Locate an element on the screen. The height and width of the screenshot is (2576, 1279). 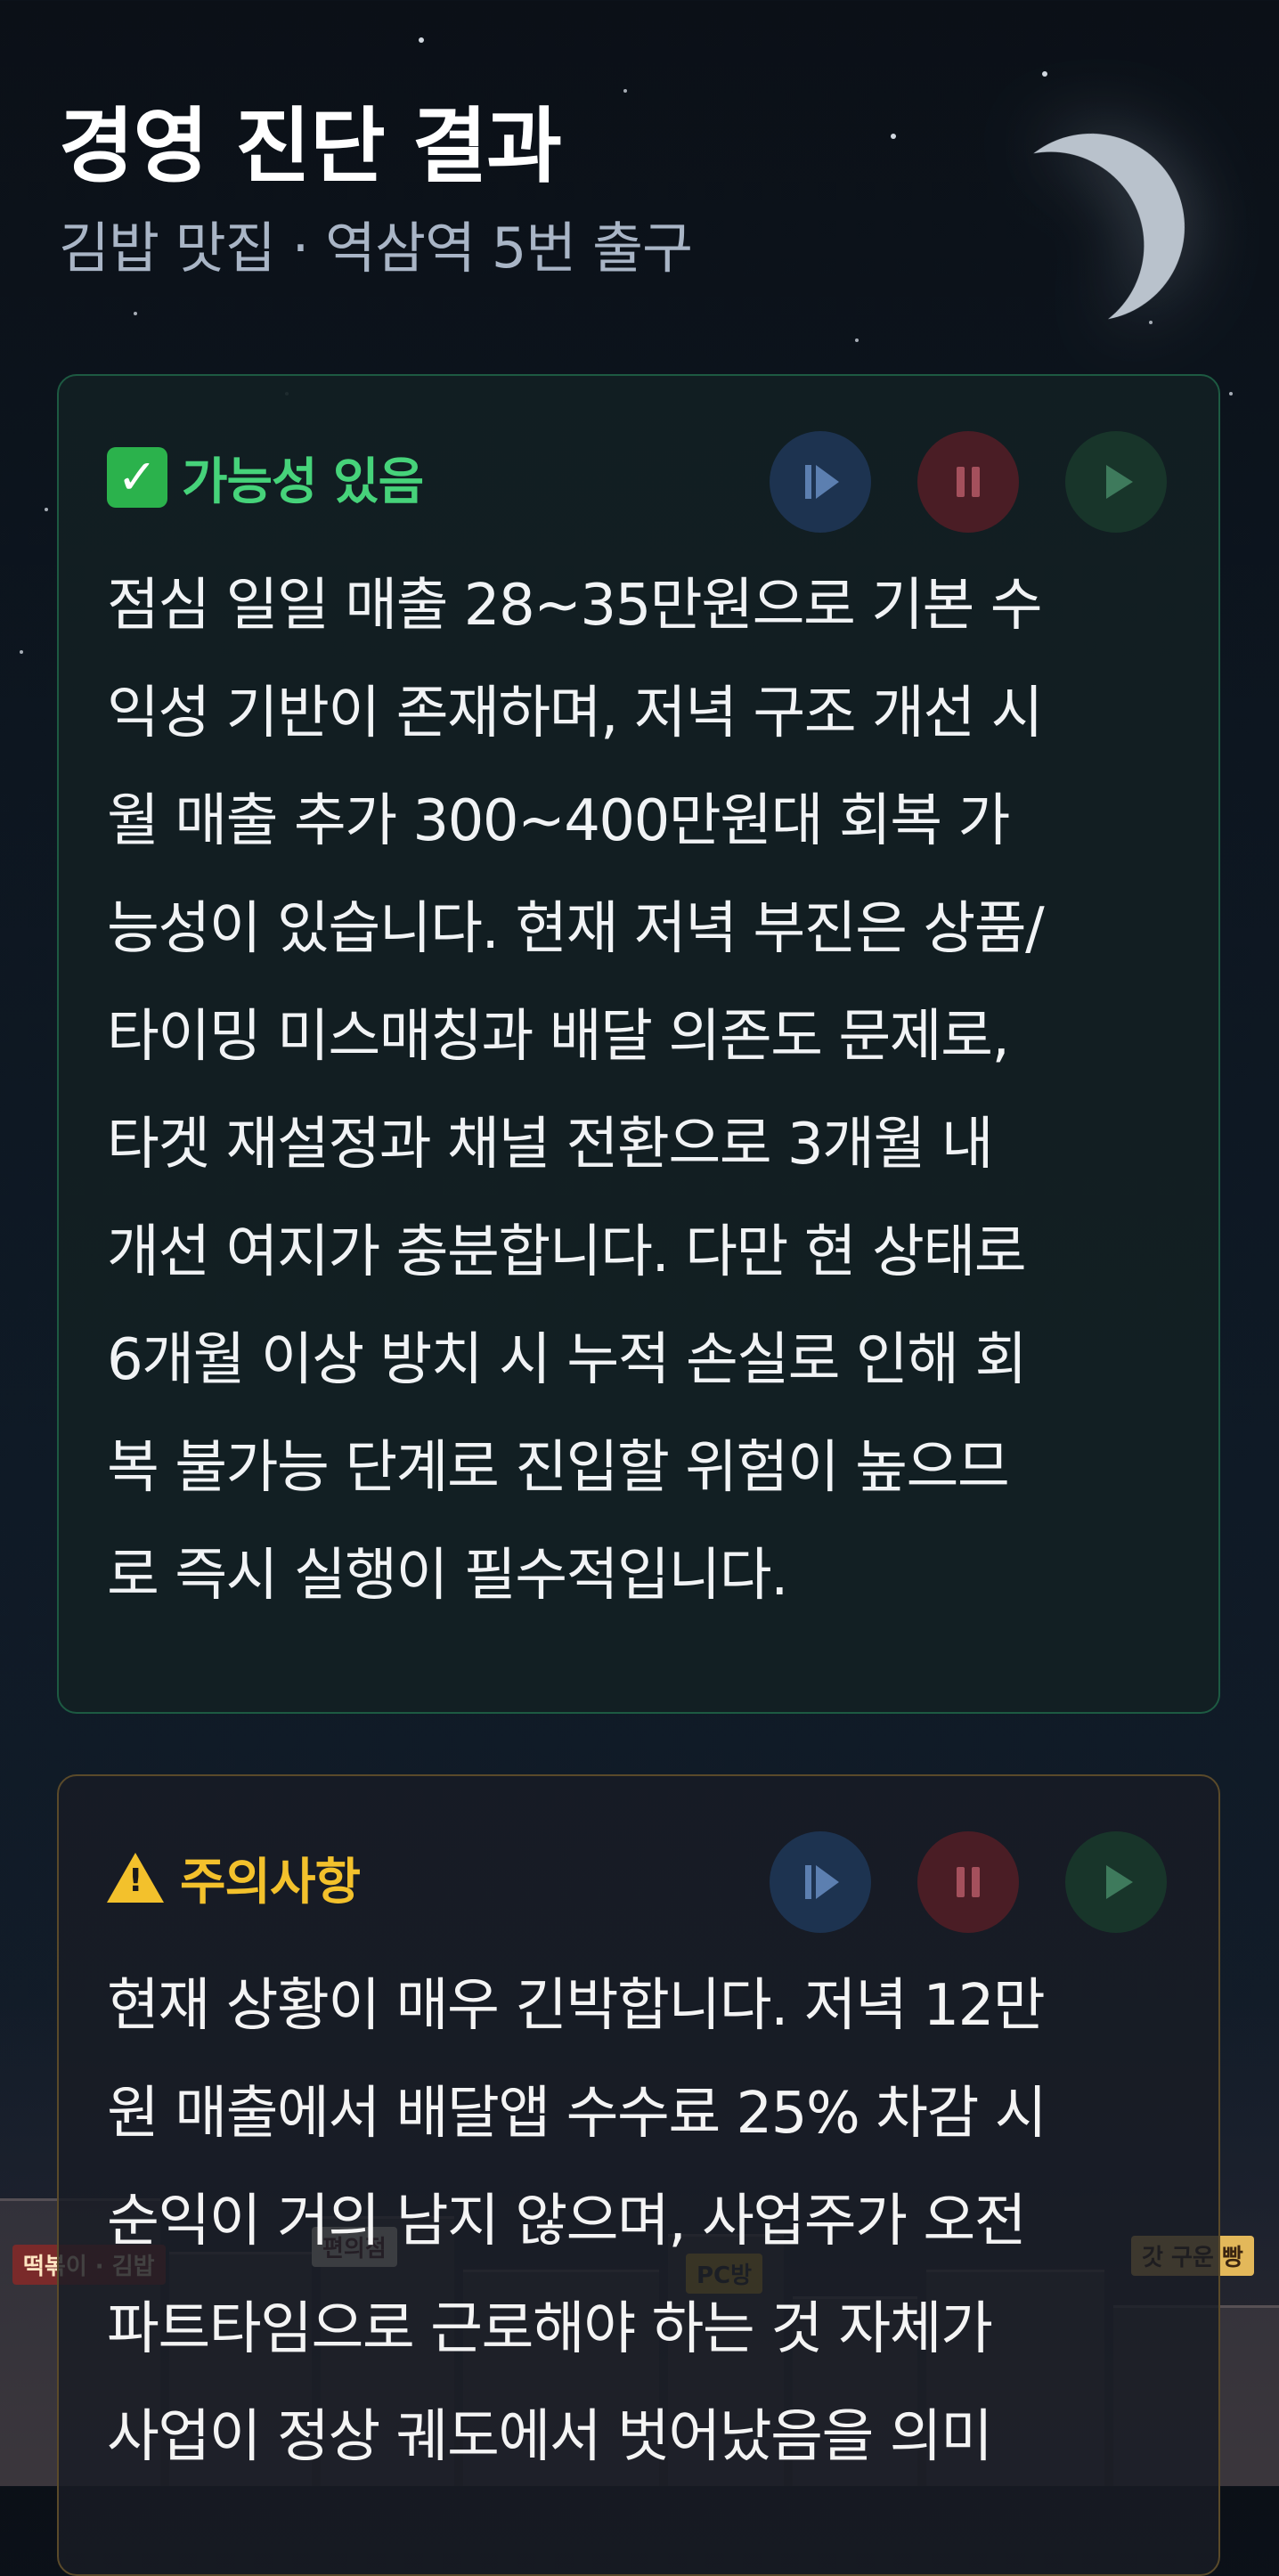
card-header: ! 주의사항 is located at coordinates (234, 1878).